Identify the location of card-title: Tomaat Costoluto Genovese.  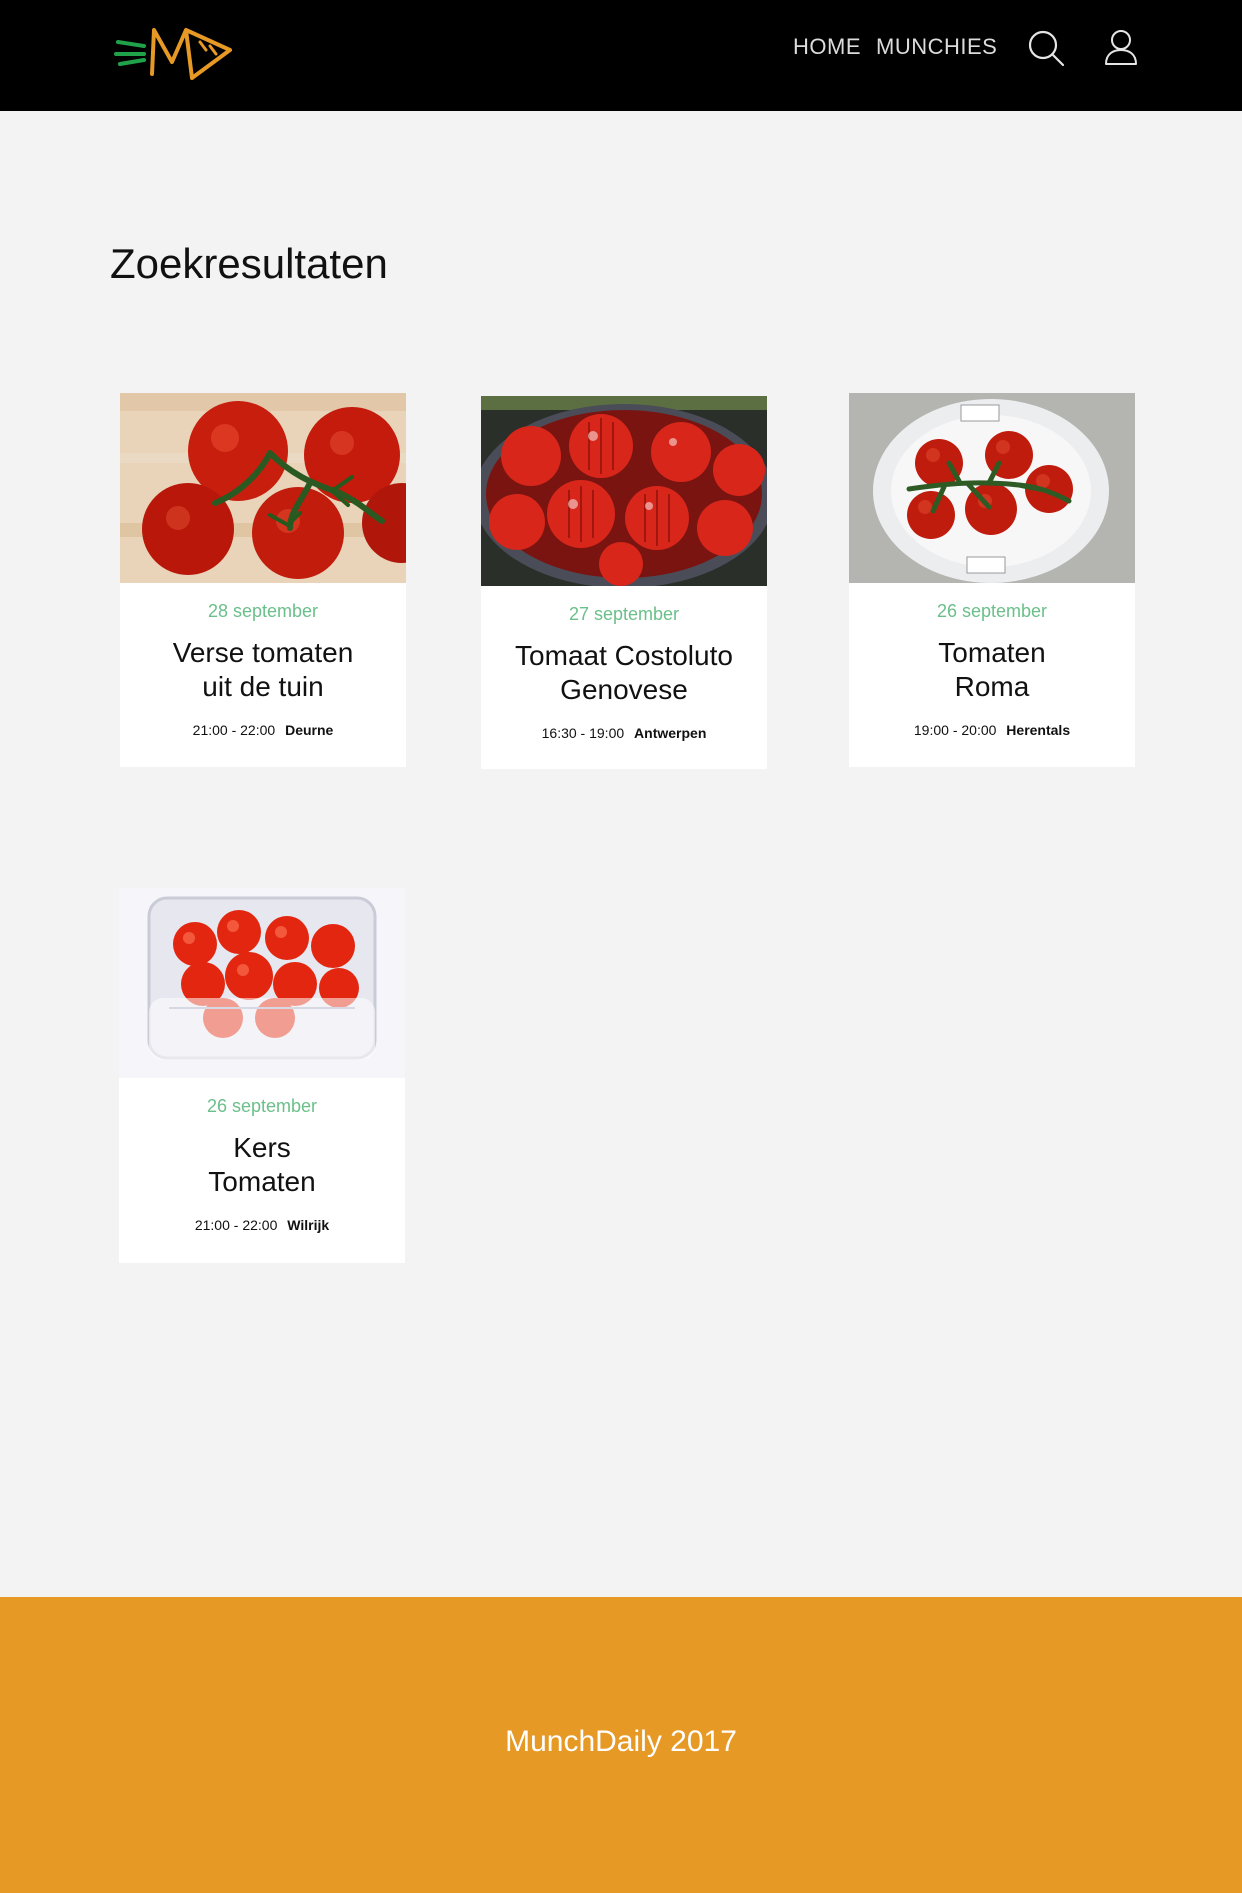
(624, 673).